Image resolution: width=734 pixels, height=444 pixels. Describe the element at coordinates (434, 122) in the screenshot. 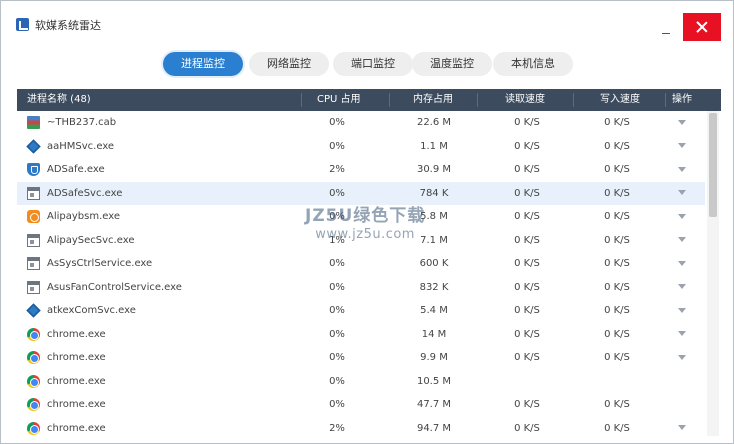

I see `memory-usage: 22.6 M` at that location.